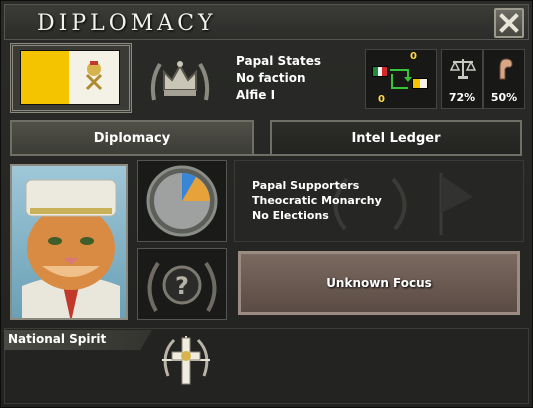 The width and height of the screenshot is (533, 408). What do you see at coordinates (132, 137) in the screenshot?
I see `tab-diplomacy: Diplomacy` at bounding box center [132, 137].